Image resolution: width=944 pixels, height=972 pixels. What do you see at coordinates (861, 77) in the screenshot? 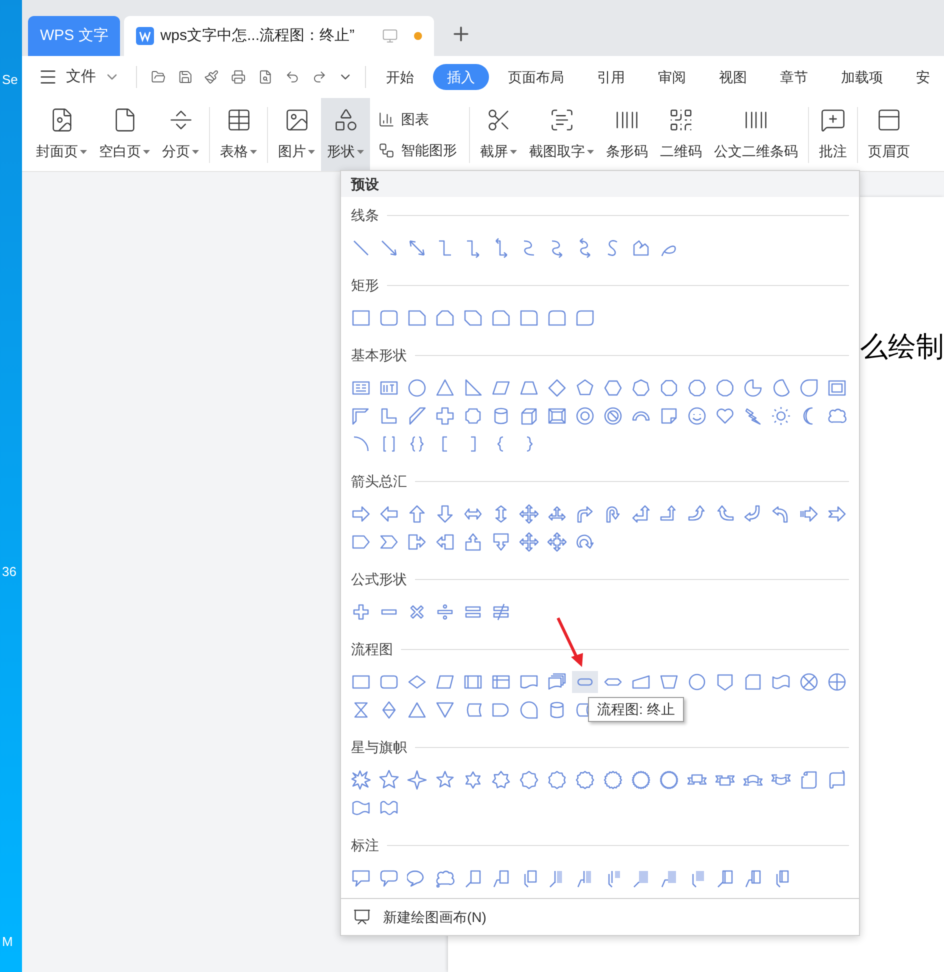
I see `ribbon-tab: 加载项` at bounding box center [861, 77].